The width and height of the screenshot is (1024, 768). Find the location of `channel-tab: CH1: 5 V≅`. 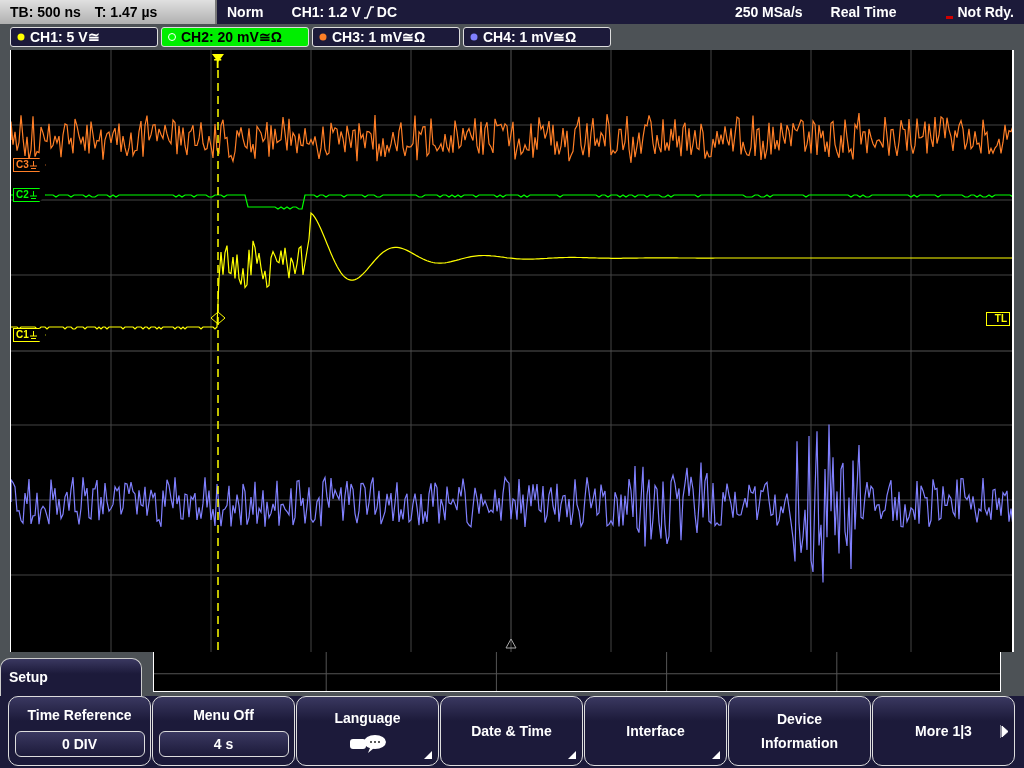

channel-tab: CH1: 5 V≅ is located at coordinates (84, 37).